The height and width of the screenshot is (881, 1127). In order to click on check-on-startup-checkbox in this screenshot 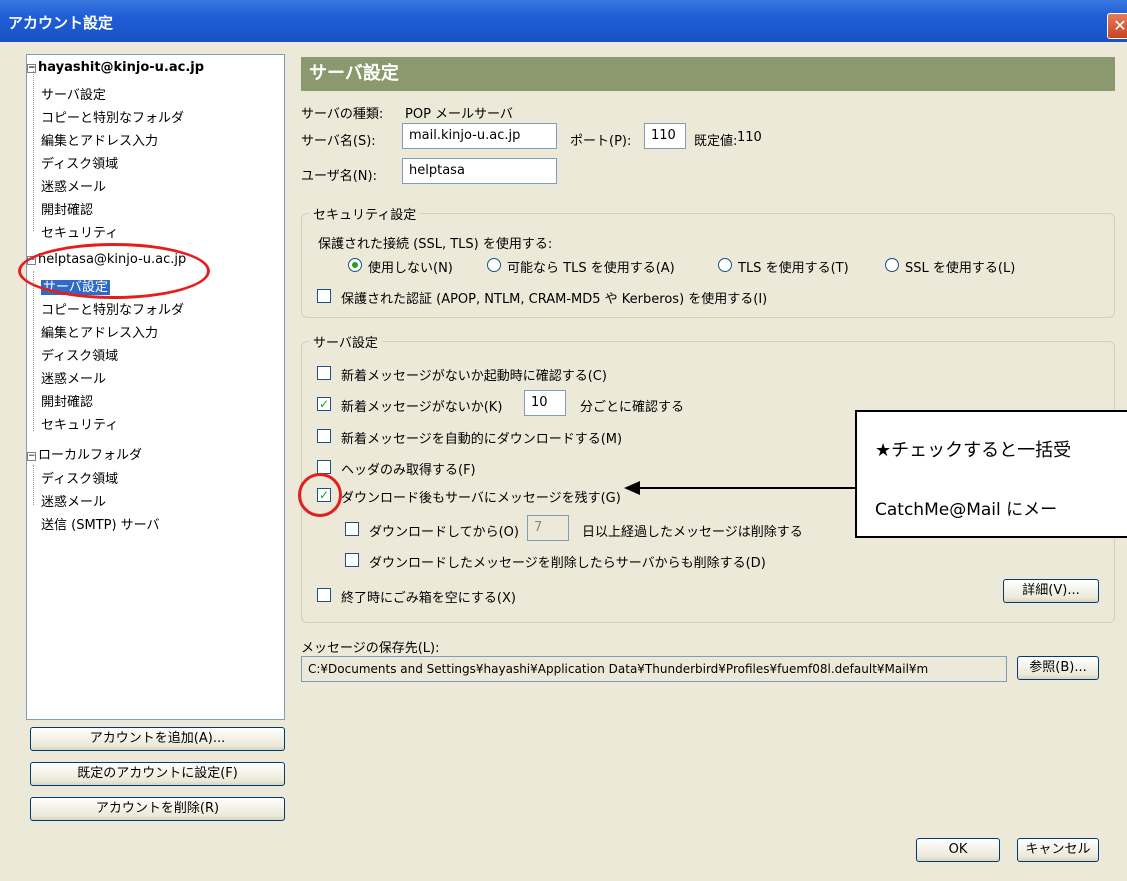, I will do `click(324, 373)`.